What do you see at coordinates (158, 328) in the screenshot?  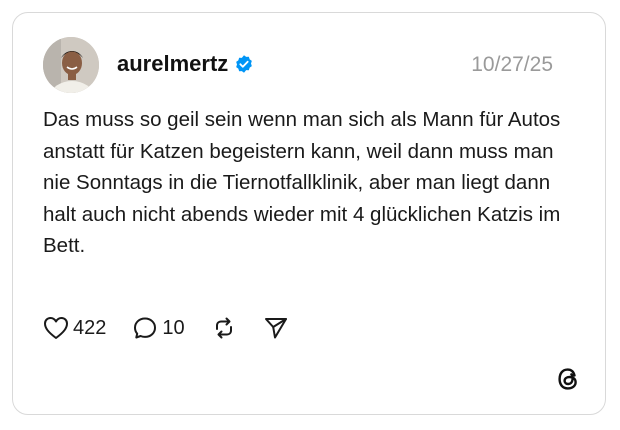 I see `reply-button: 10` at bounding box center [158, 328].